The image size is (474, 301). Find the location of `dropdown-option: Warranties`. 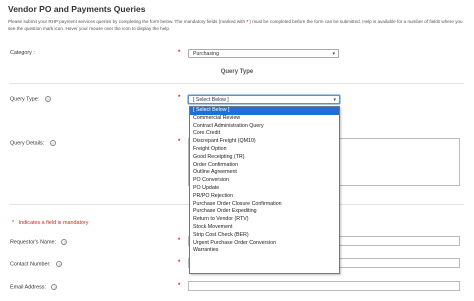

dropdown-option: Warranties is located at coordinates (264, 251).